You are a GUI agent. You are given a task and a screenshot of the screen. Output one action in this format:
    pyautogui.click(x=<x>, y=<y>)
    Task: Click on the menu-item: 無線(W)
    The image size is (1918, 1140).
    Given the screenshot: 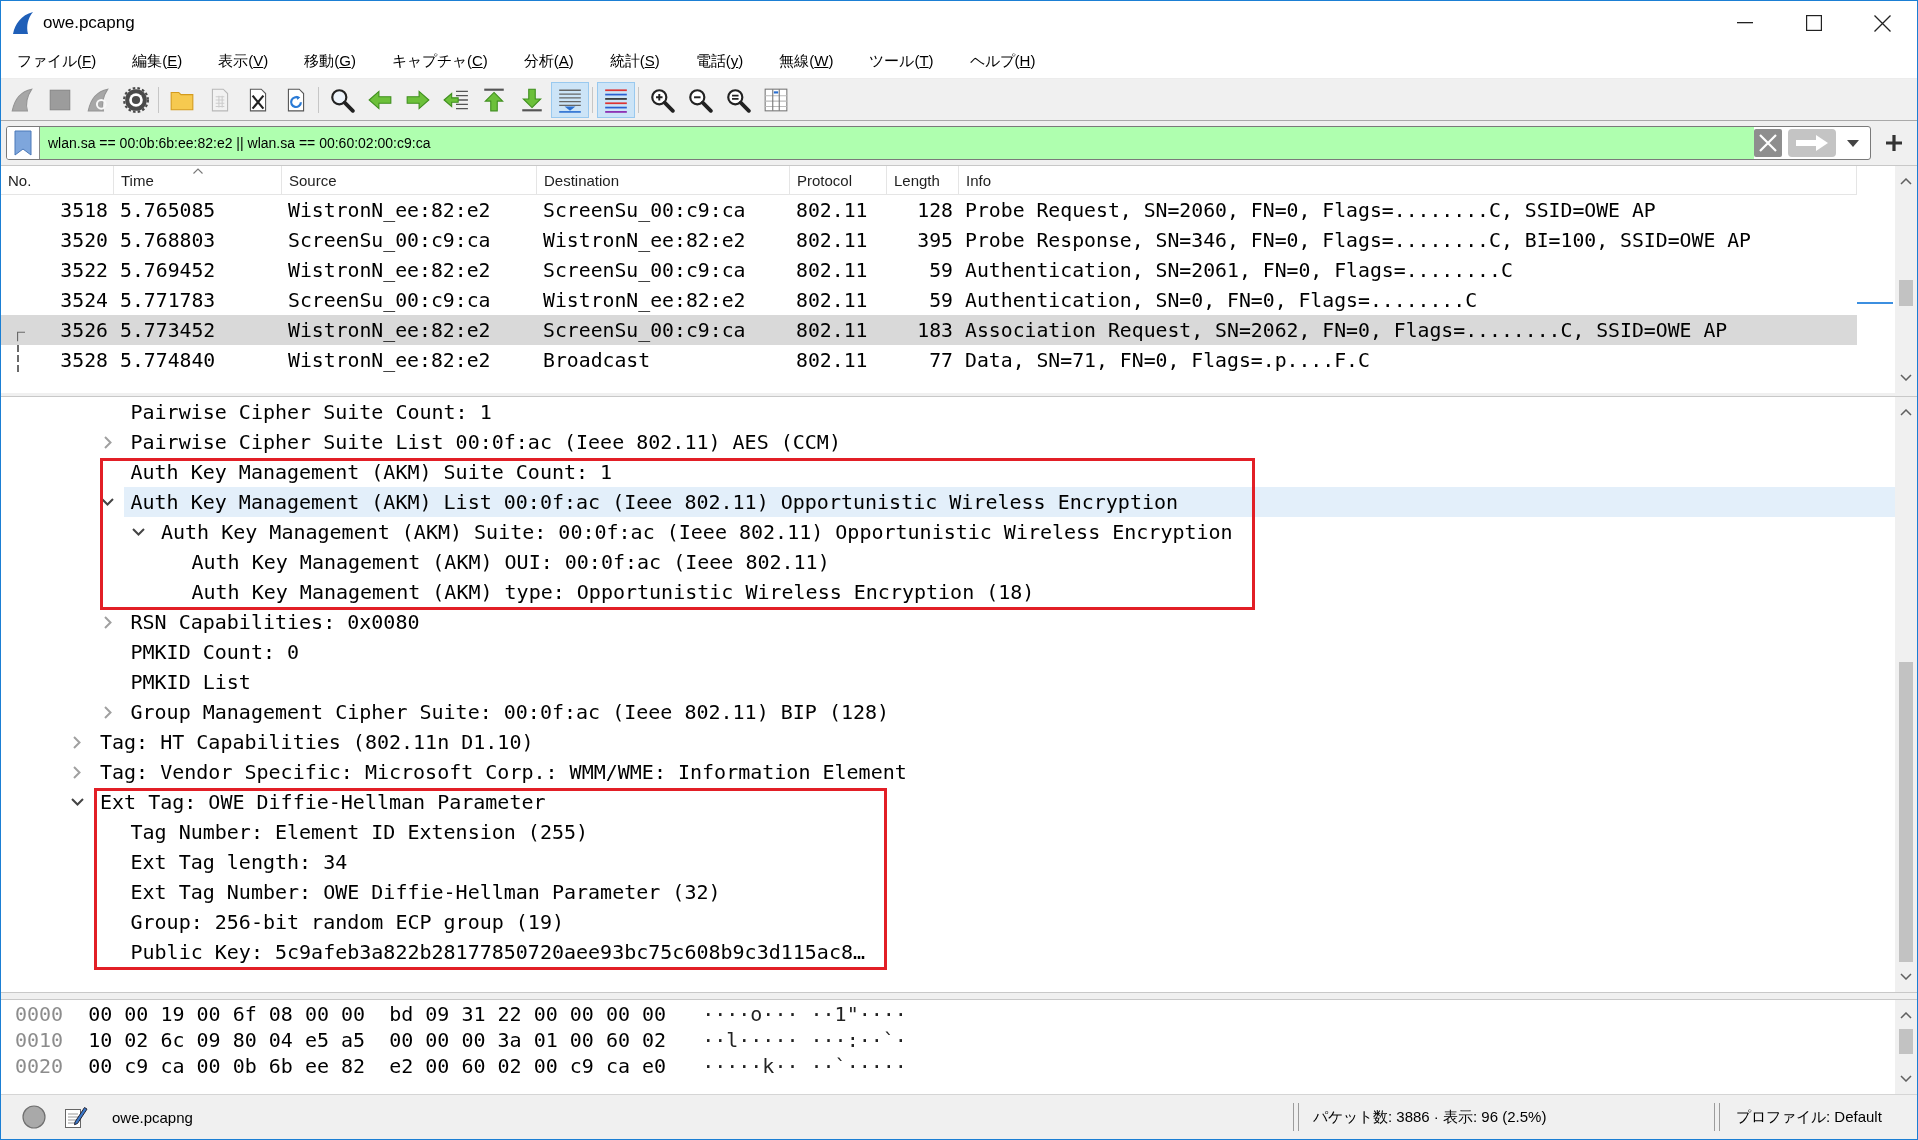 What is the action you would take?
    pyautogui.click(x=806, y=61)
    